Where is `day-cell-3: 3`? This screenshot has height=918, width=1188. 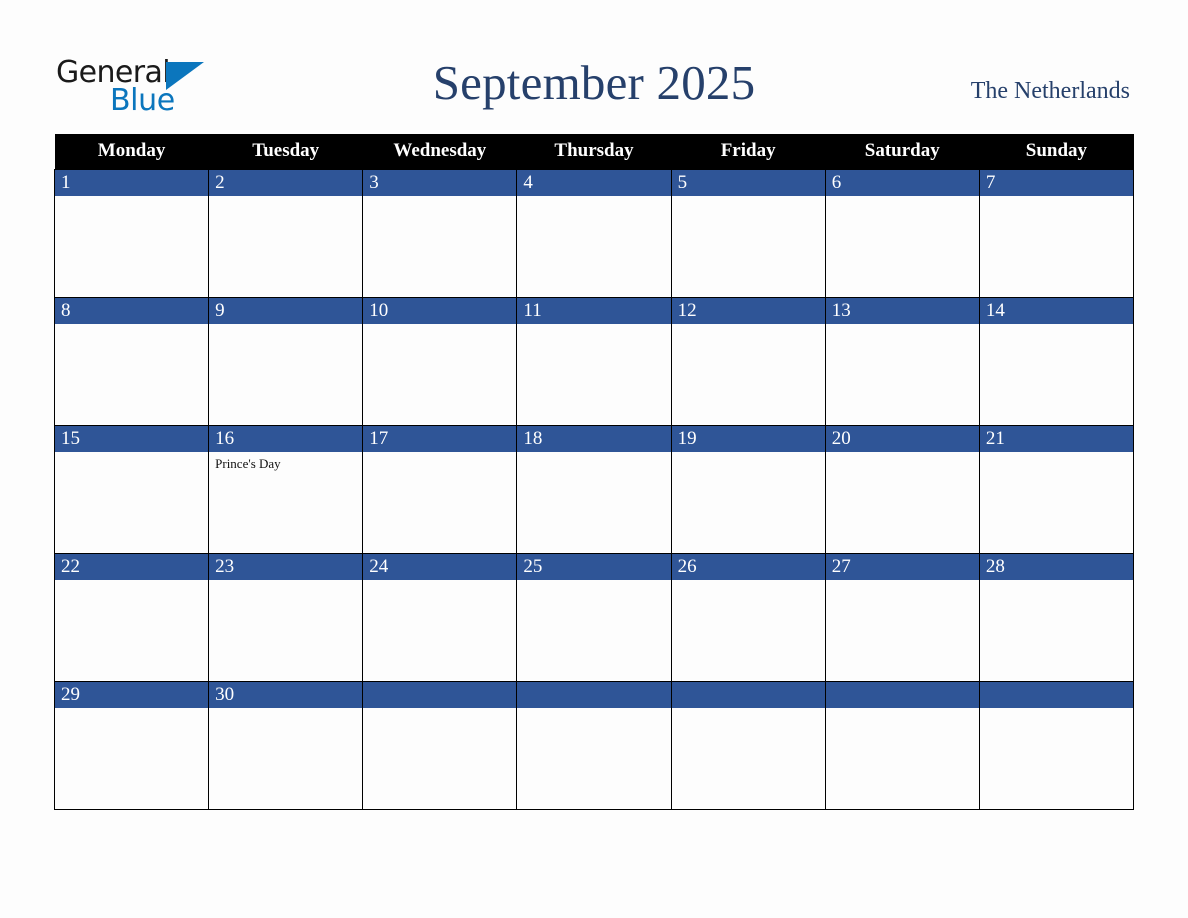 day-cell-3: 3 is located at coordinates (440, 233).